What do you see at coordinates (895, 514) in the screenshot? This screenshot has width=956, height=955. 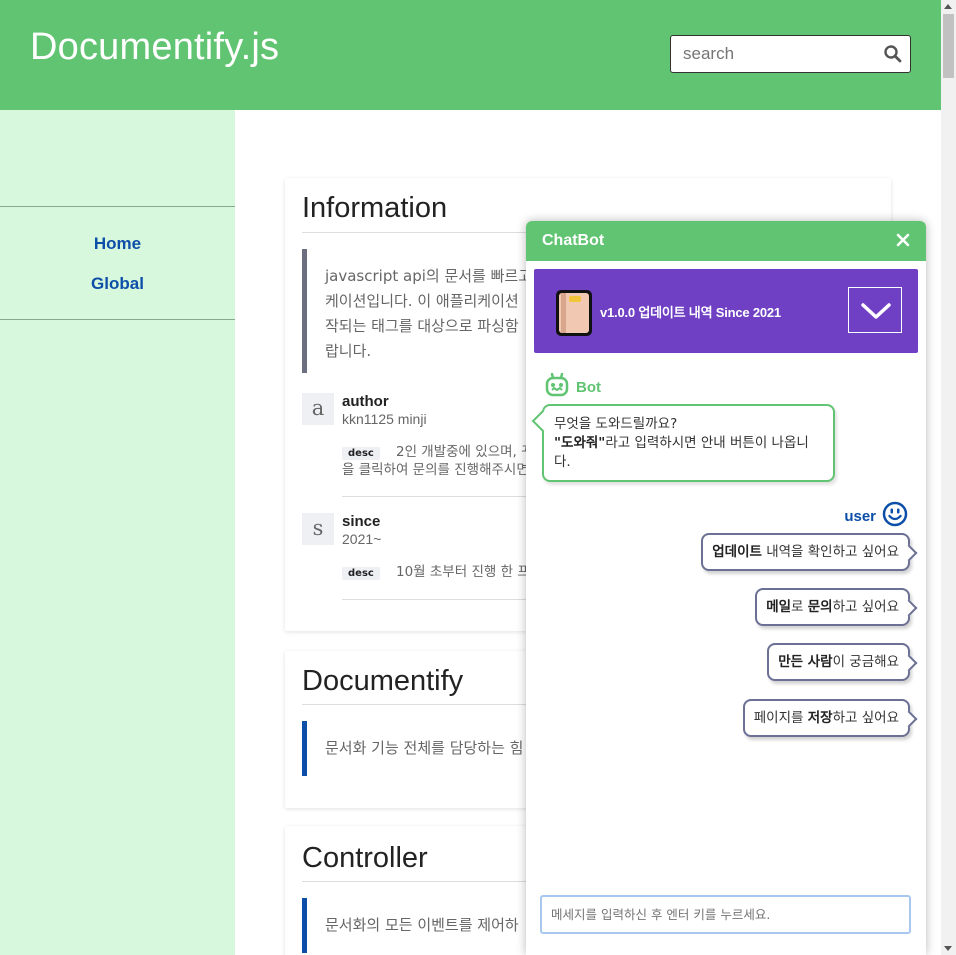 I see `smiley-icon` at bounding box center [895, 514].